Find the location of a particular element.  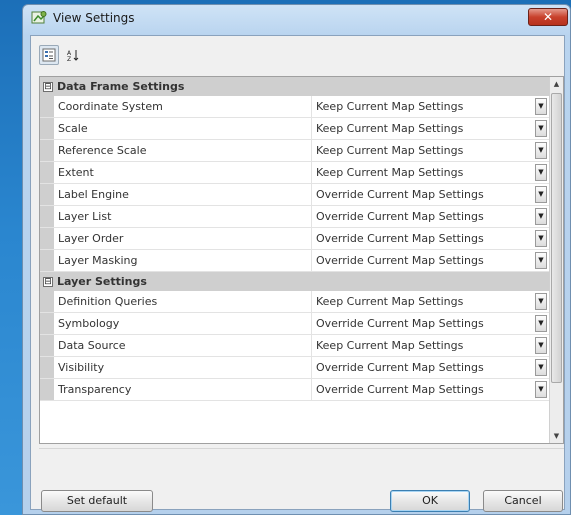

property-name: Layer Masking is located at coordinates (183, 260).